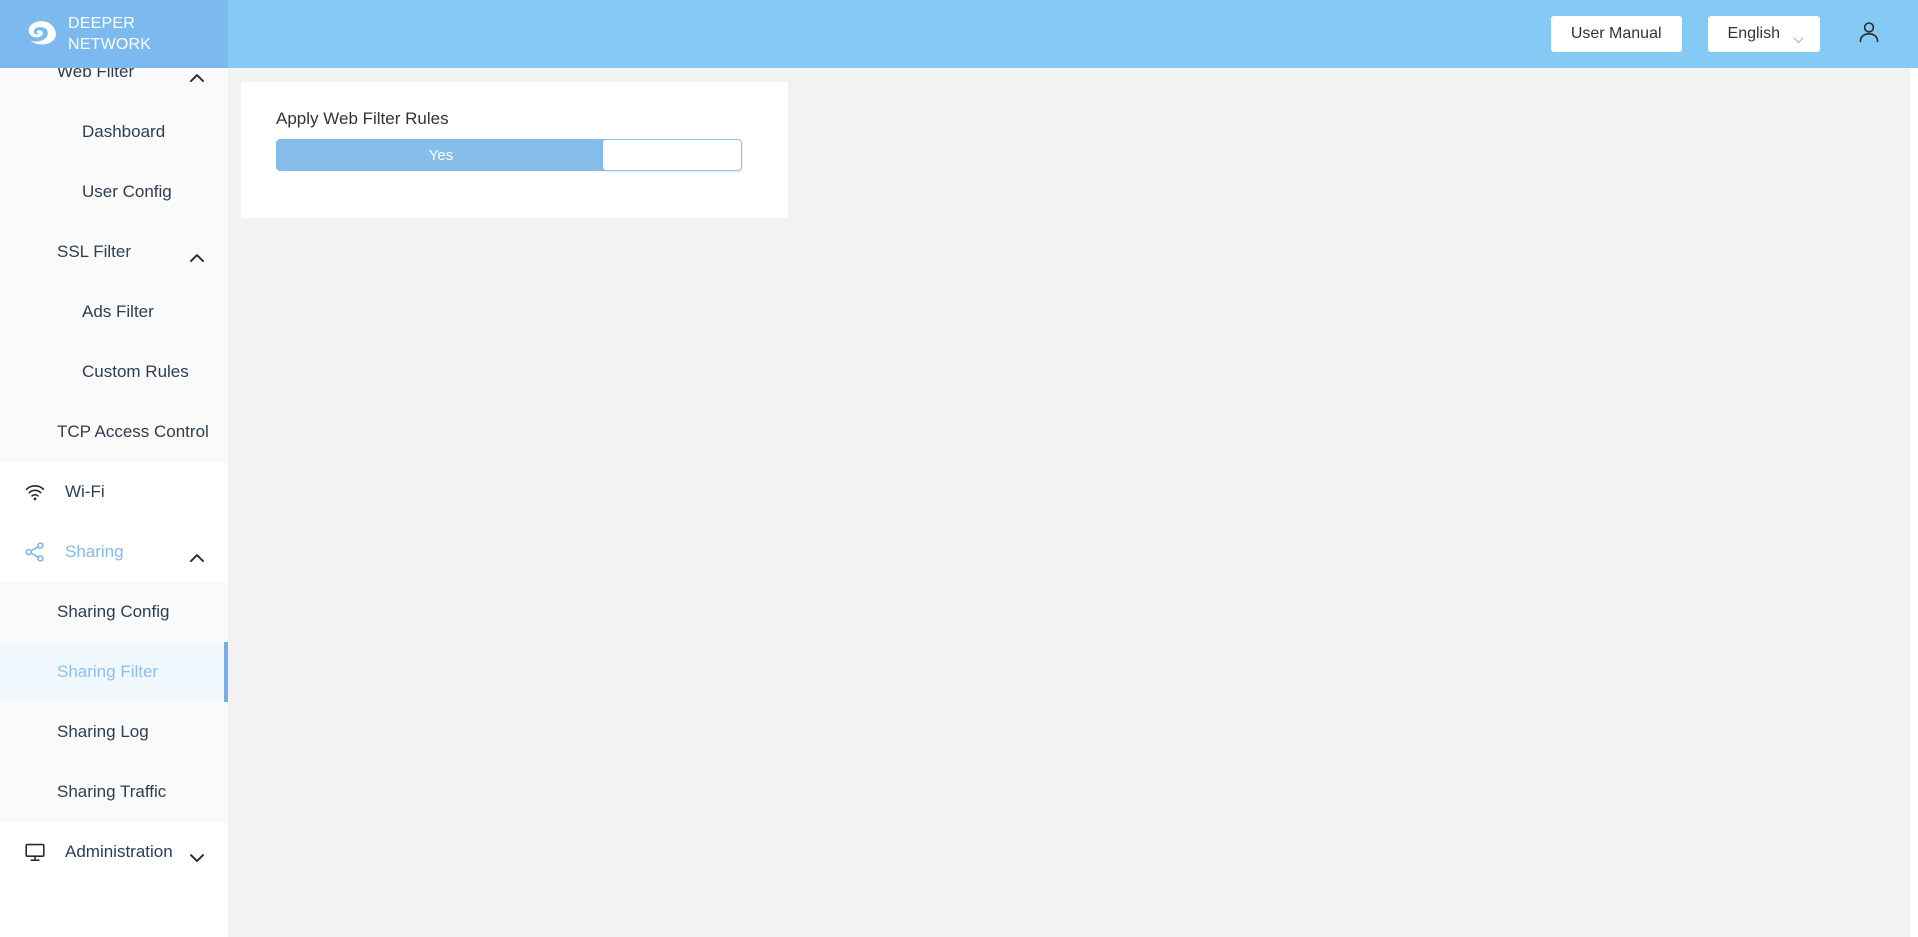  What do you see at coordinates (959, 34) in the screenshot?
I see `app-header: DEEPER NETWORK User Manual English` at bounding box center [959, 34].